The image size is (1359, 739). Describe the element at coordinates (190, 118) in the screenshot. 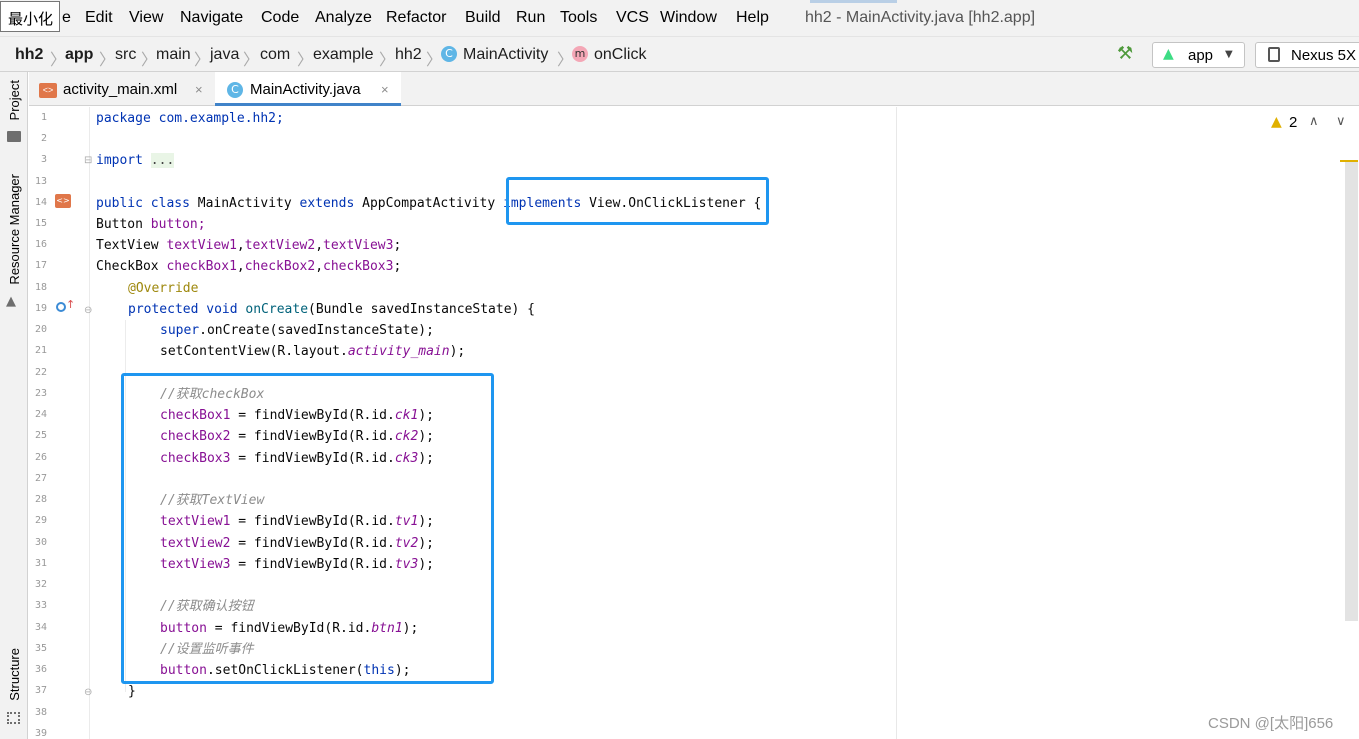

I see `code-line: package com.example.hh2;` at that location.